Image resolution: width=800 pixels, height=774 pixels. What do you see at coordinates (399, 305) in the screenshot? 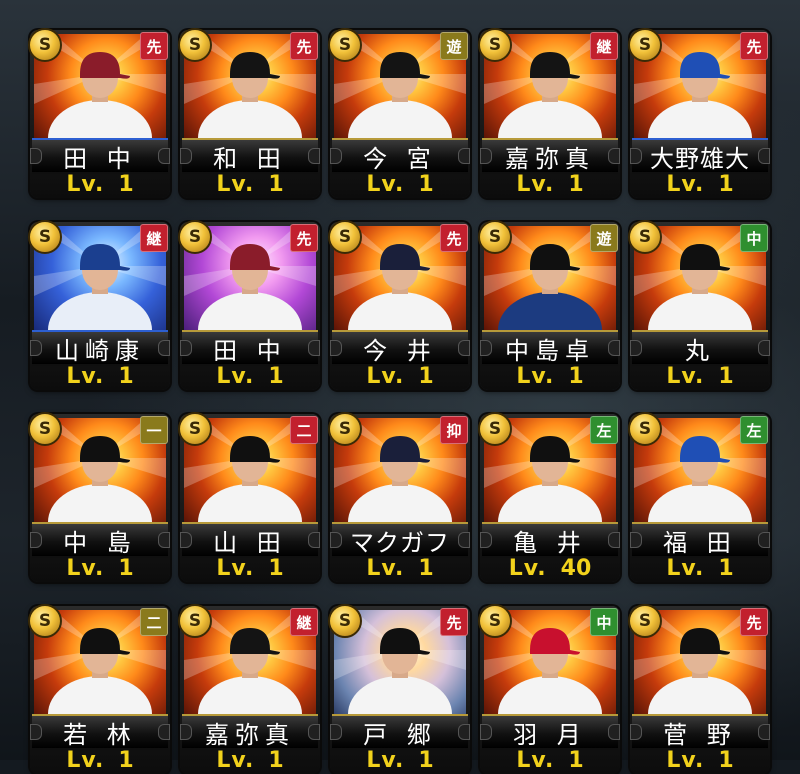
I see `player-card: S 先 今 井 Lv. 1` at bounding box center [399, 305].